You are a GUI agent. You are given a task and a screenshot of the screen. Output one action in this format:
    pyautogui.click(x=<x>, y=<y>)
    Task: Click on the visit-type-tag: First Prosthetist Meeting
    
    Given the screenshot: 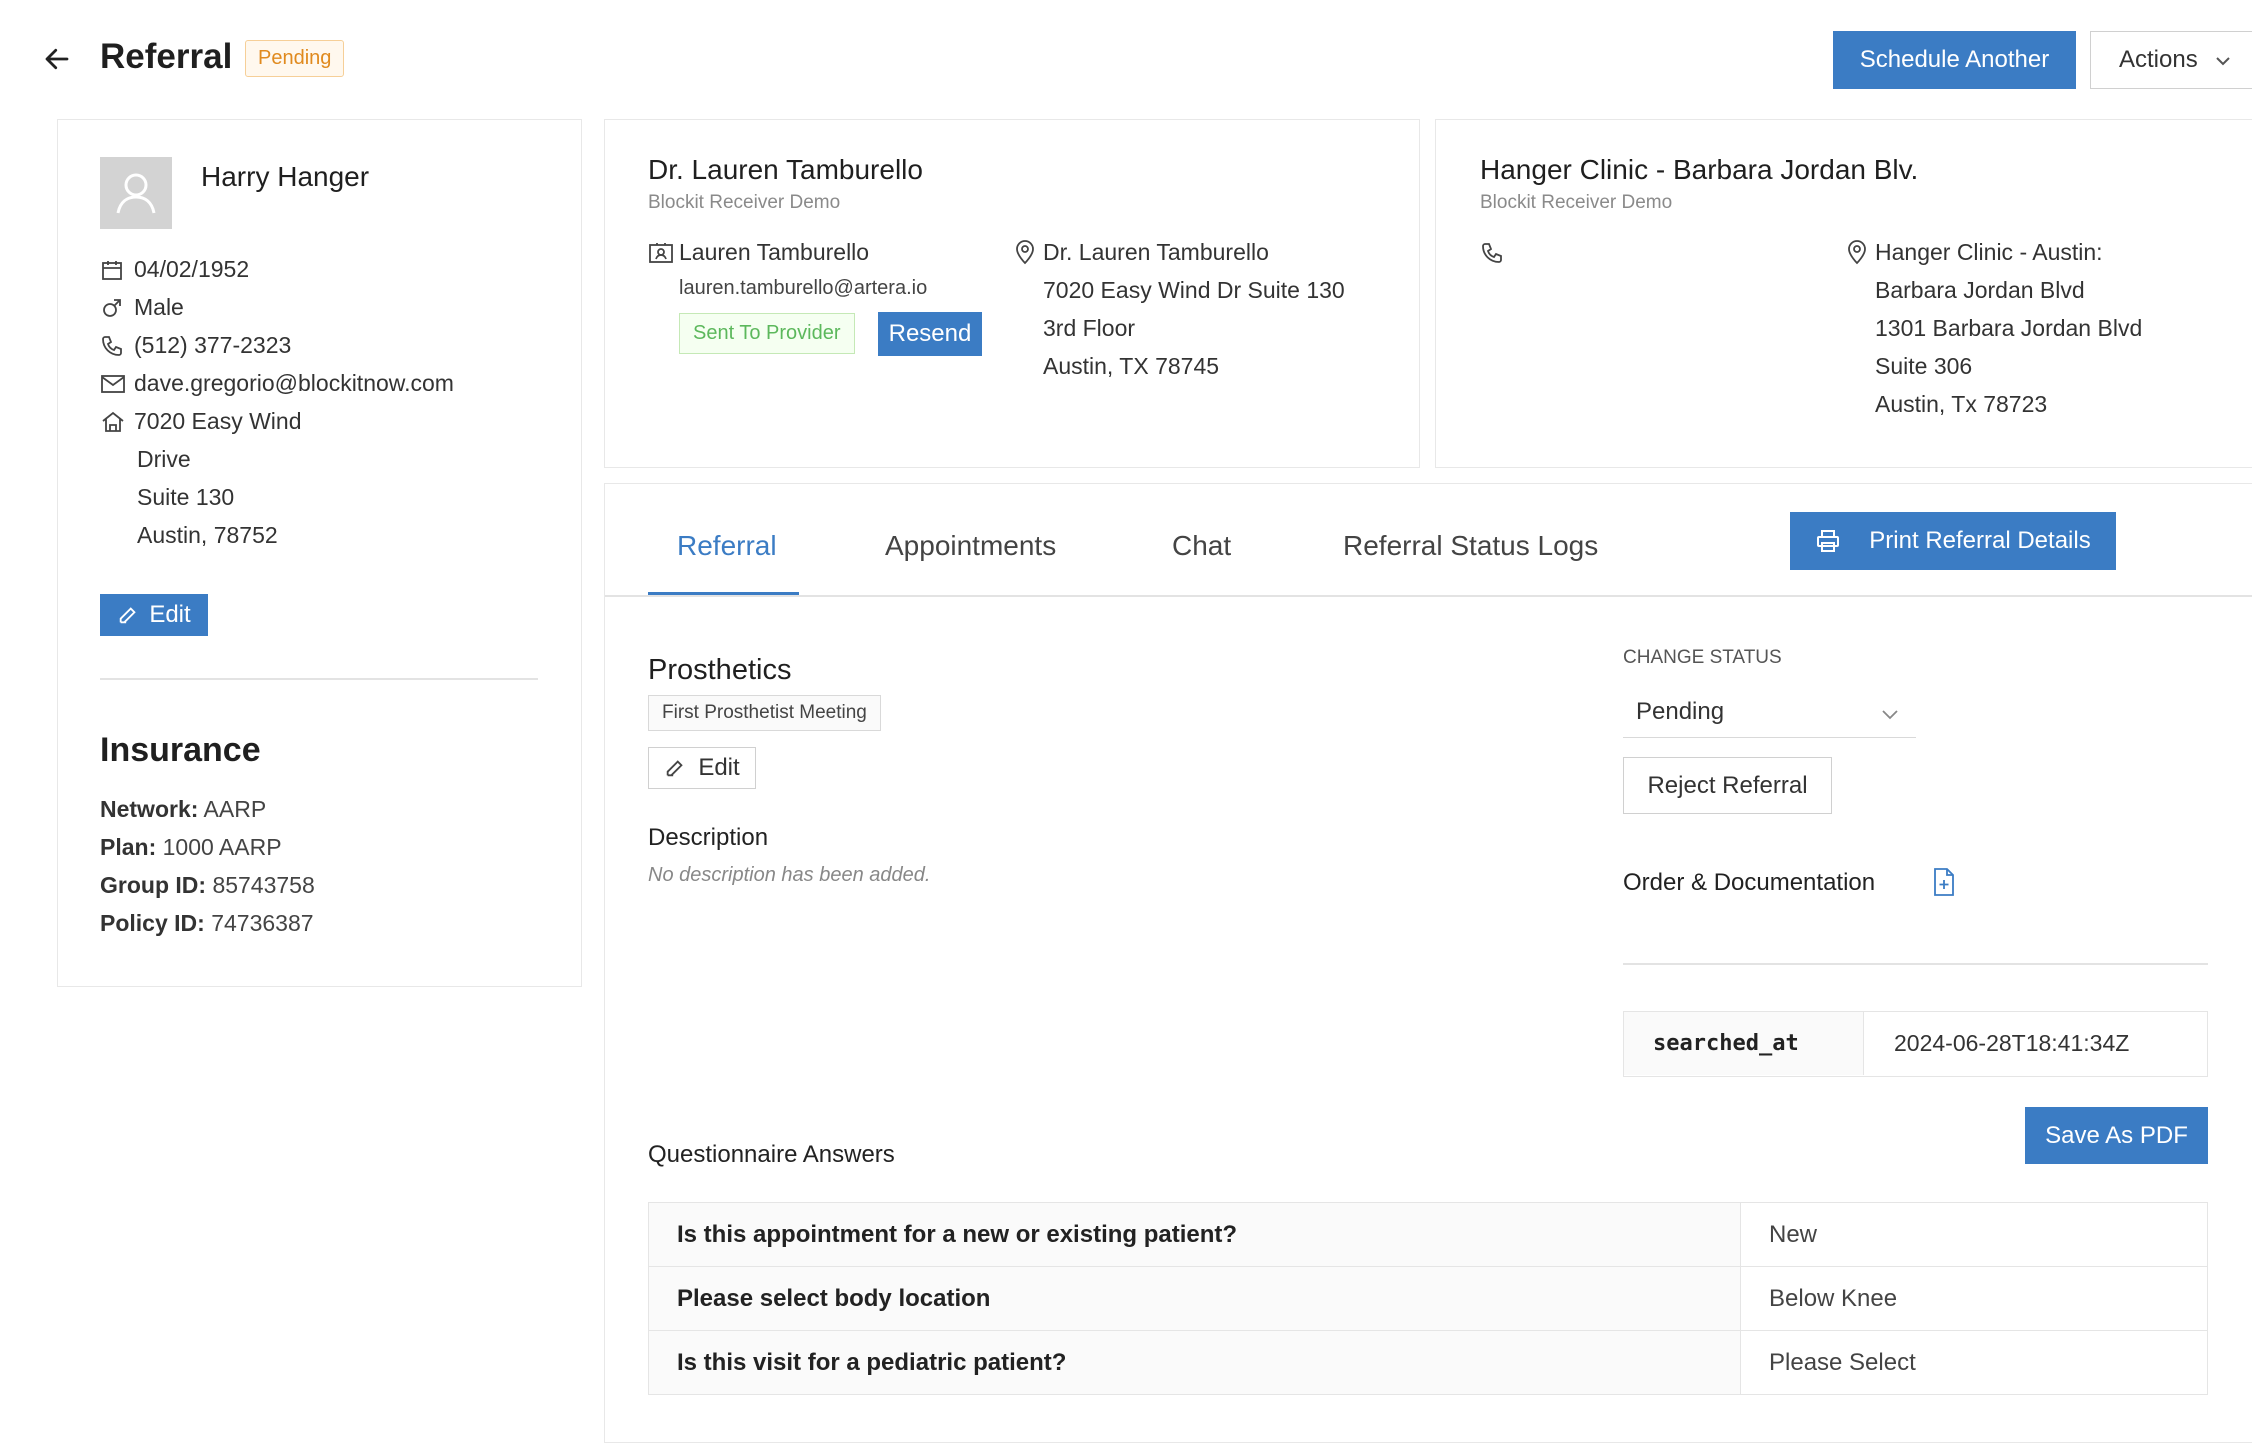 What is the action you would take?
    pyautogui.click(x=764, y=713)
    